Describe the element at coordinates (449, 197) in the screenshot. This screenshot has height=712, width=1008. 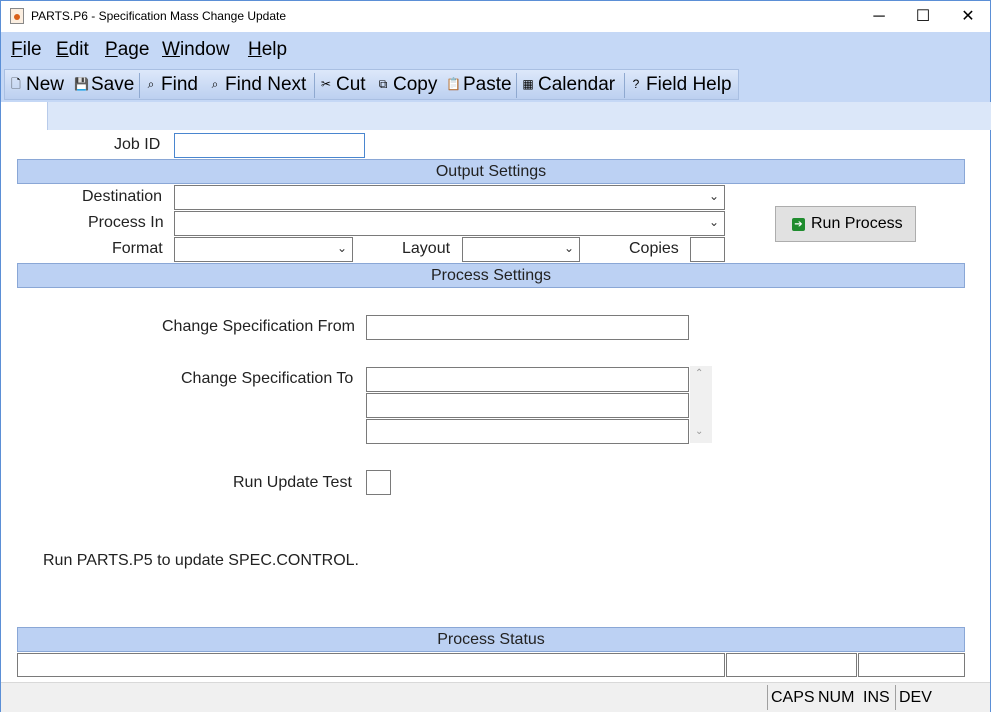
I see `destination-select: ⌄` at that location.